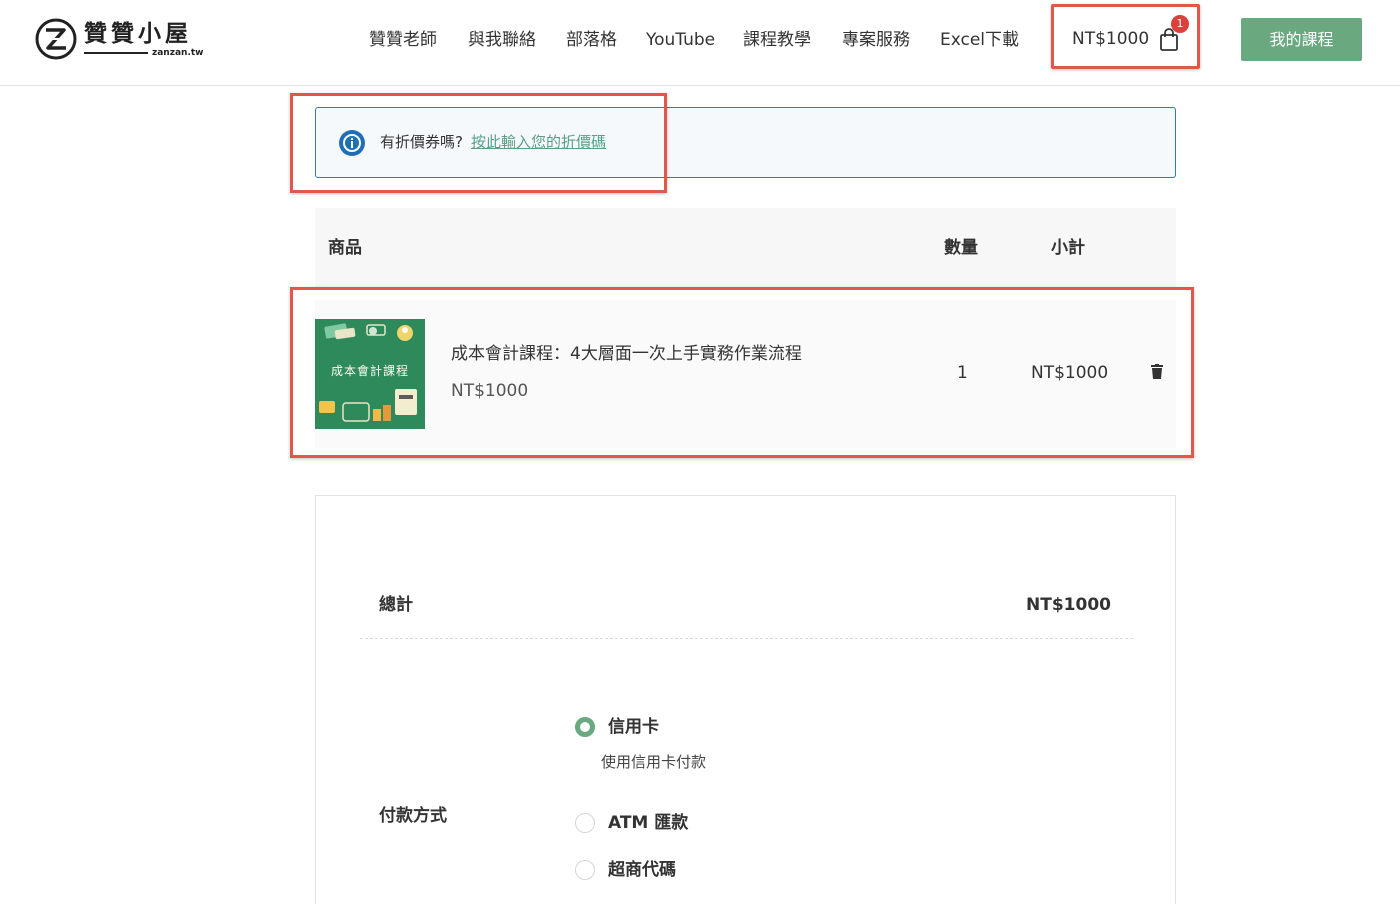  What do you see at coordinates (979, 40) in the screenshot?
I see `nav-item-excel-download: Excel下載` at bounding box center [979, 40].